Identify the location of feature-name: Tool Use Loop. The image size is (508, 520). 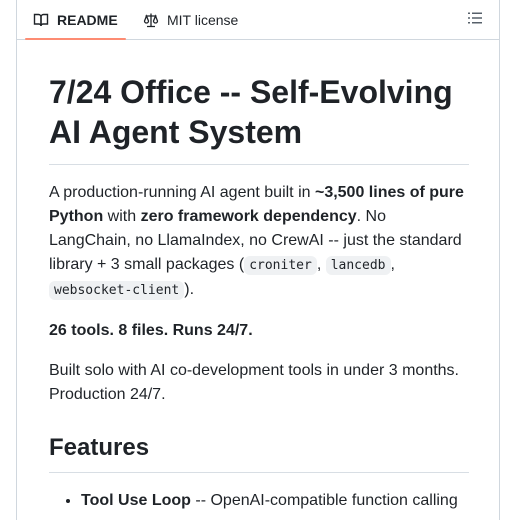
(136, 500).